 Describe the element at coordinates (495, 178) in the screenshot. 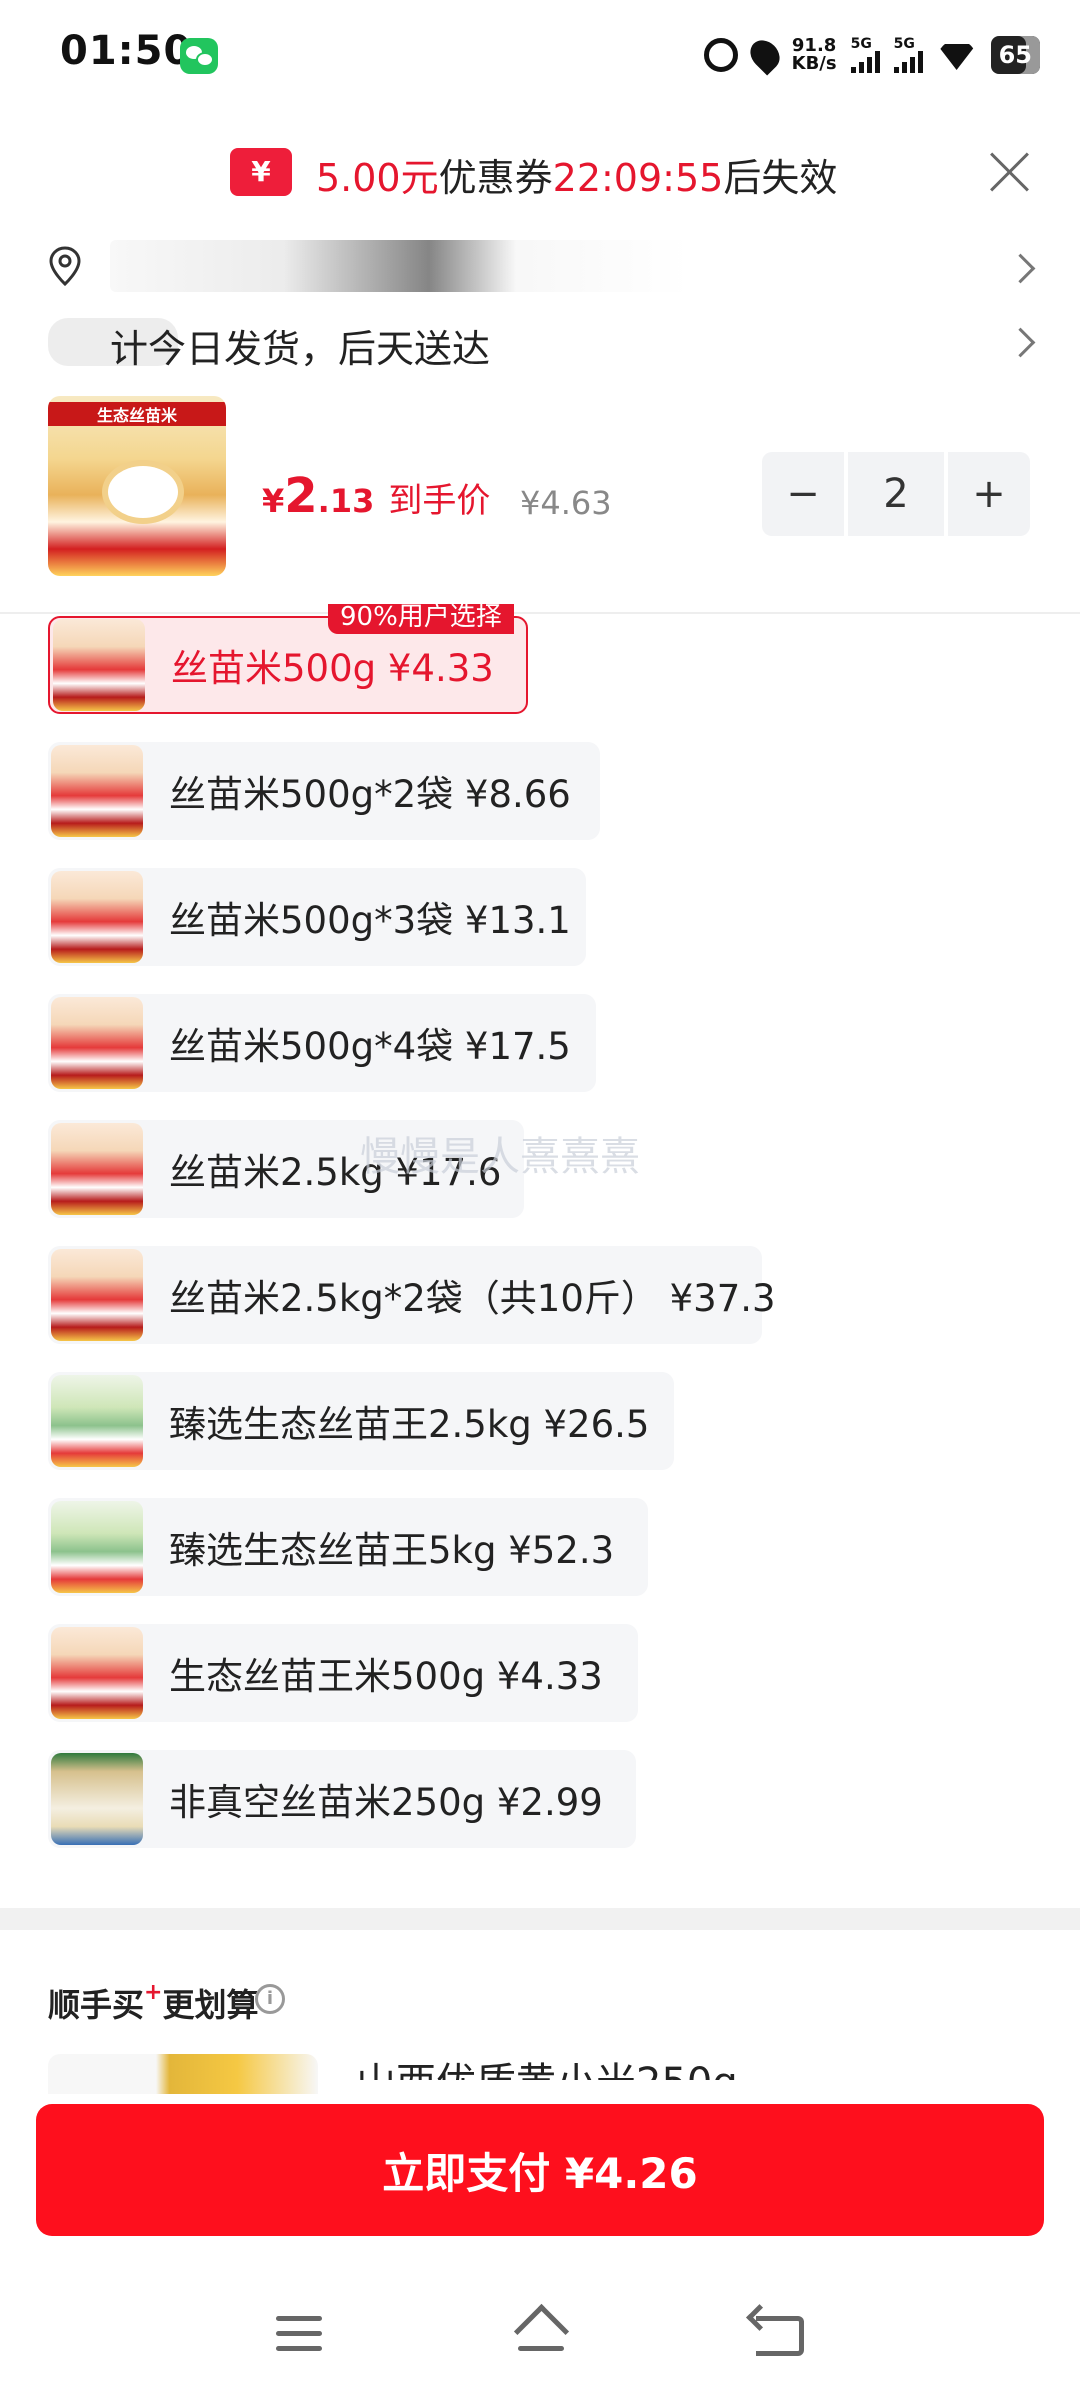

I see `coupon-label: 优惠券` at that location.